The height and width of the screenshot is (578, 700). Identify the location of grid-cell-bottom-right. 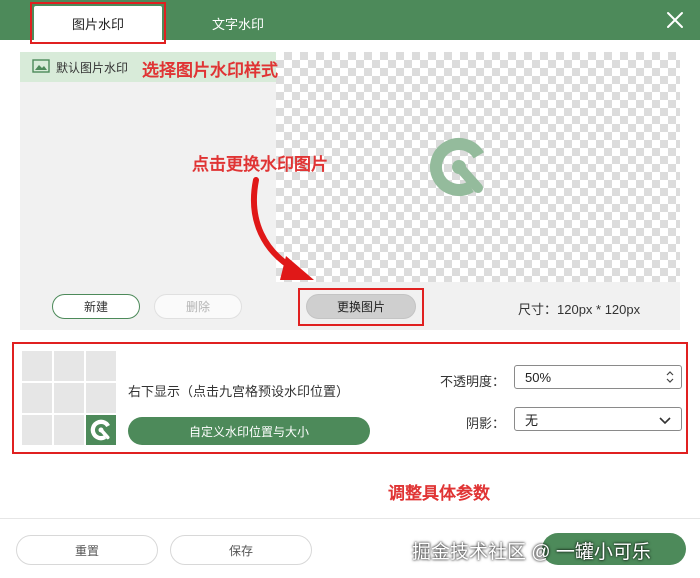
(101, 430).